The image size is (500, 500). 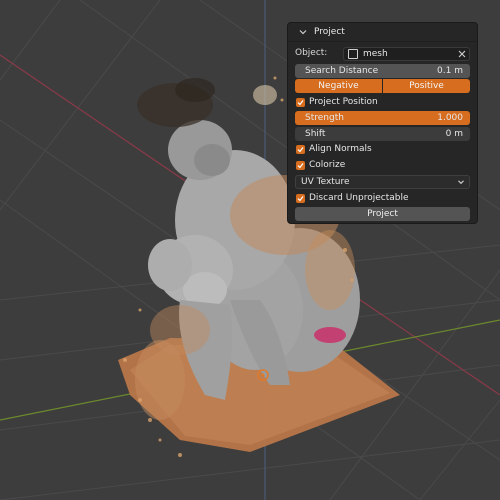 What do you see at coordinates (426, 86) in the screenshot?
I see `positive-button: Positive` at bounding box center [426, 86].